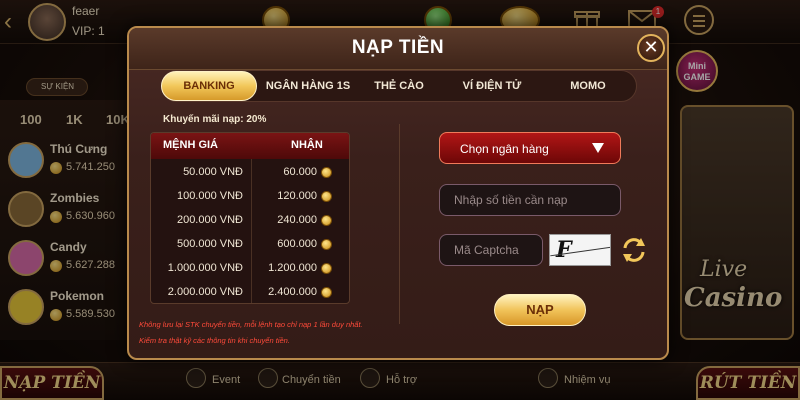 The height and width of the screenshot is (400, 800). I want to click on header-receive: NHẬN, so click(307, 145).